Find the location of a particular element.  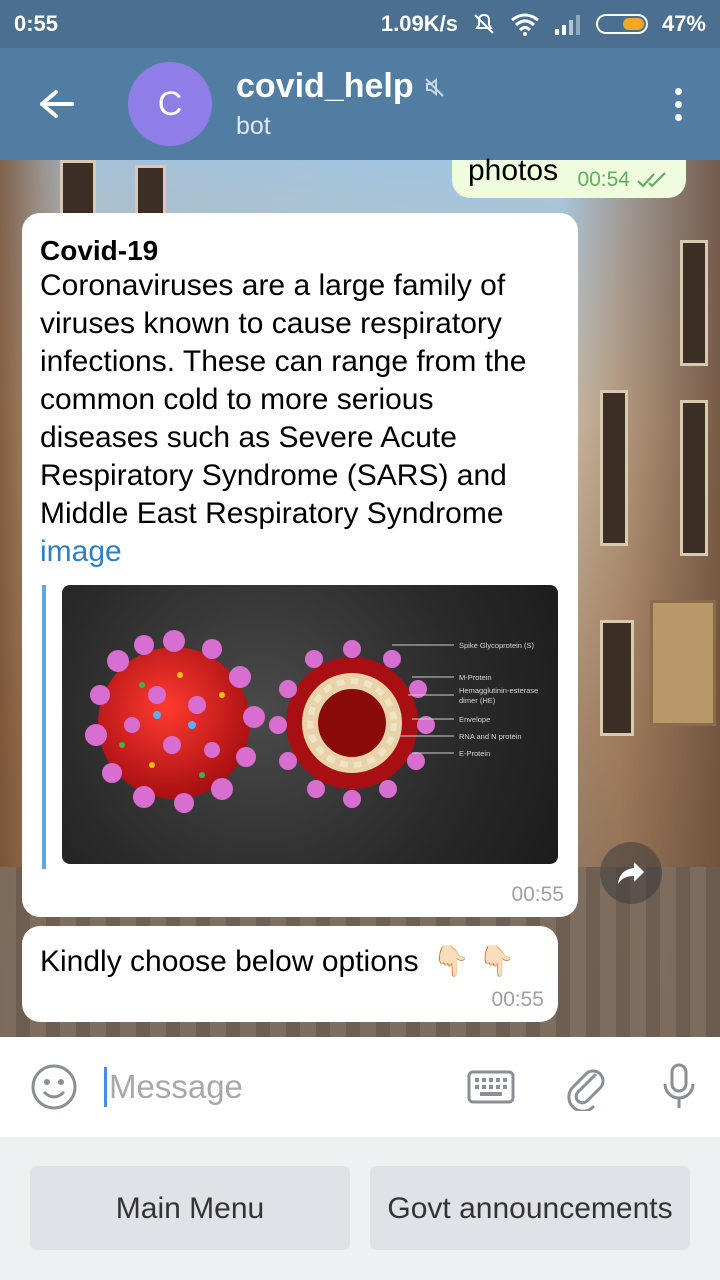

label-e-protein: E-Protein is located at coordinates (474, 753).